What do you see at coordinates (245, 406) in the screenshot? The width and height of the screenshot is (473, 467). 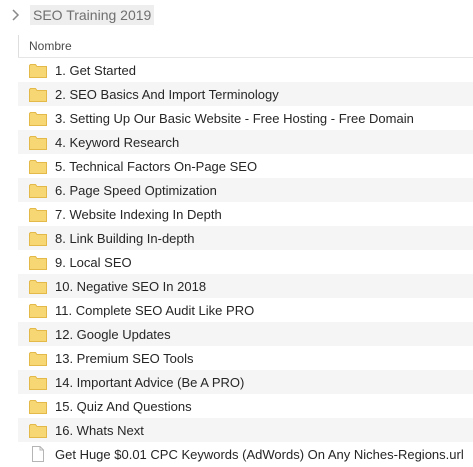 I see `folder-row: 15. Quiz And Questions` at bounding box center [245, 406].